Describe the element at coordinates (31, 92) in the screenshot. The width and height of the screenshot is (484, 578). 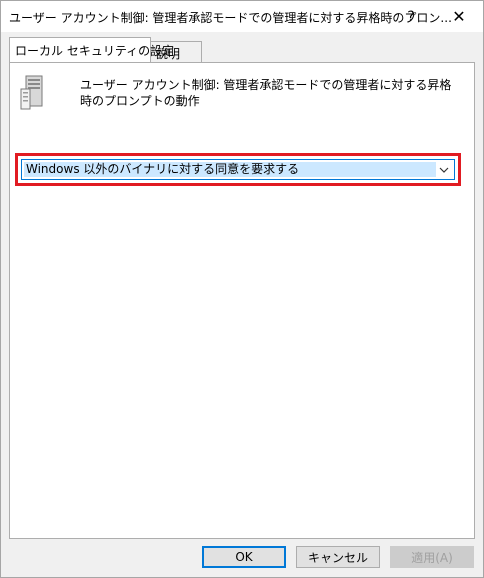
I see `server-policy-icon` at that location.